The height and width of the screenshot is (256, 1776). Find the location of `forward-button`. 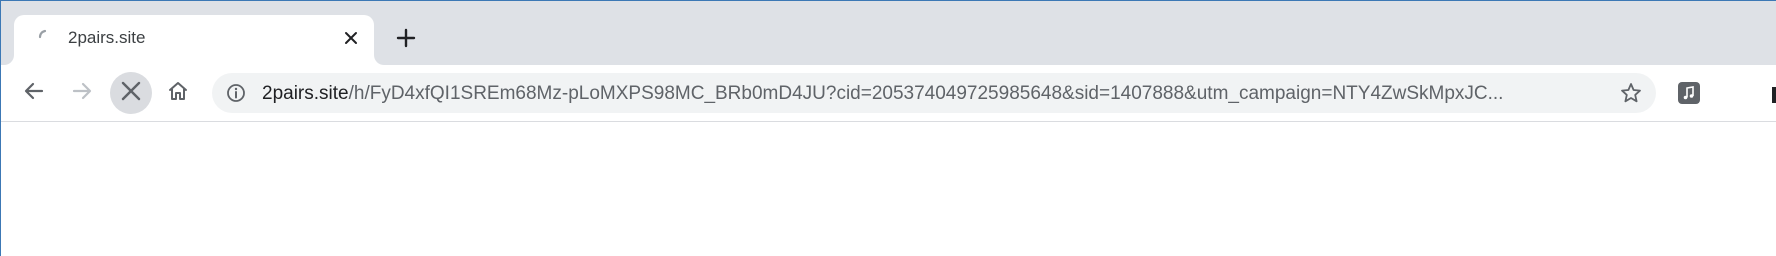

forward-button is located at coordinates (82, 93).